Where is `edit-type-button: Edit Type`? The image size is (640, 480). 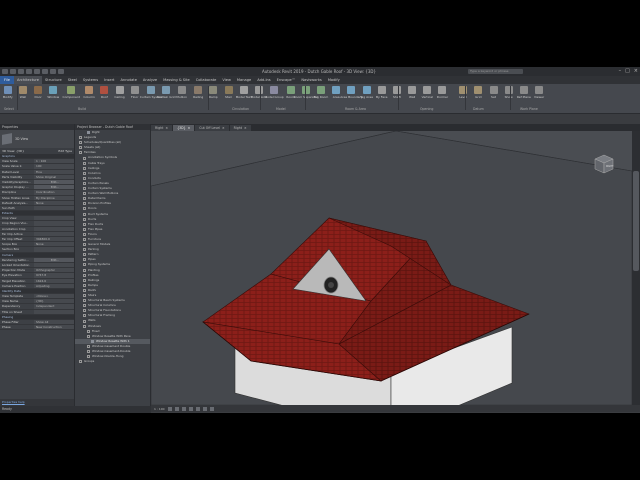
edit-type-button: Edit Type is located at coordinates (65, 151).